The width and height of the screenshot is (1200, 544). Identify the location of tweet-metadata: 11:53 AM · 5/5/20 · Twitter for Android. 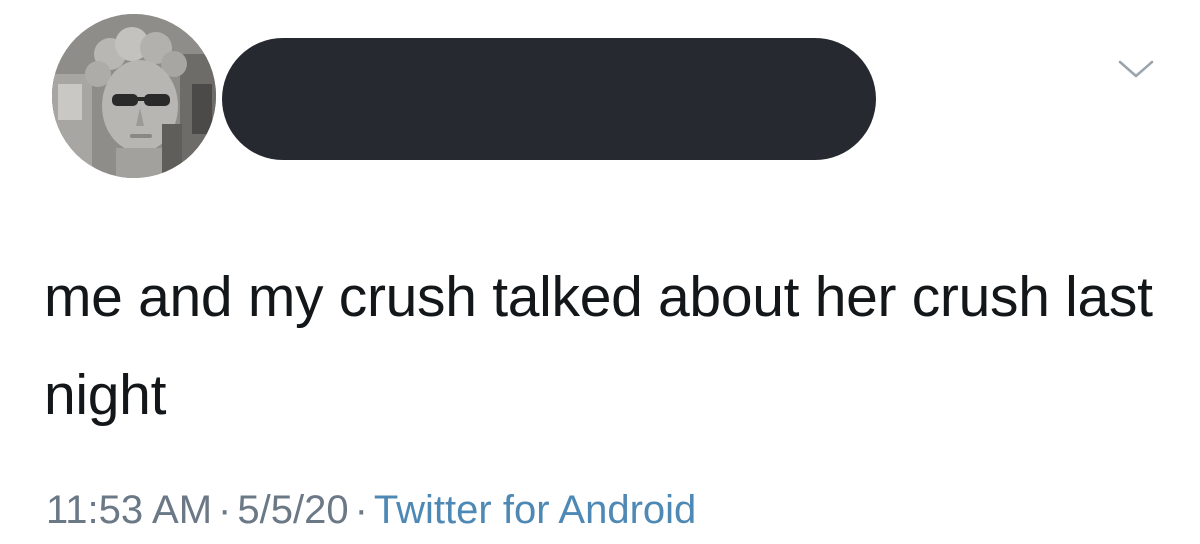
(371, 510).